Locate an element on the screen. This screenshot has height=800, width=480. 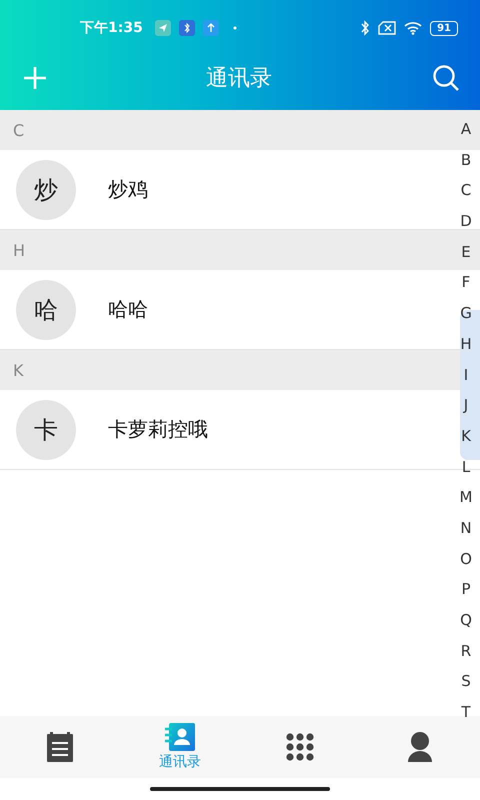
index-letter: P is located at coordinates (466, 589).